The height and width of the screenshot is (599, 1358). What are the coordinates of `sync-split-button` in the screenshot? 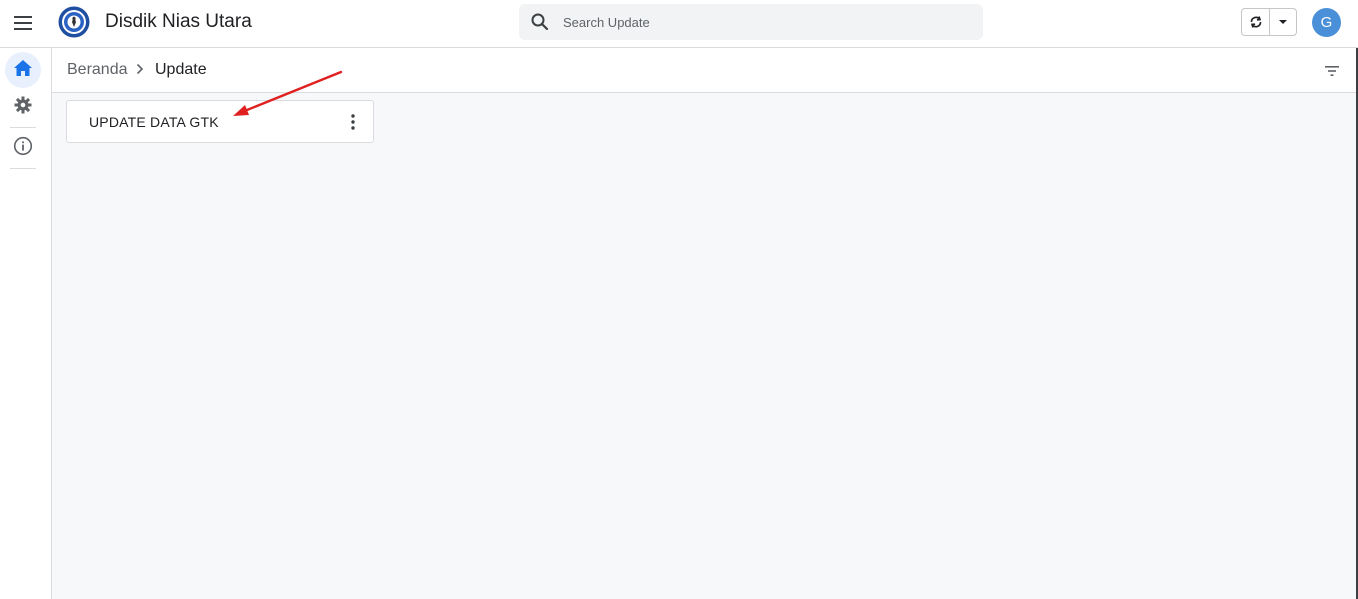 It's located at (1269, 22).